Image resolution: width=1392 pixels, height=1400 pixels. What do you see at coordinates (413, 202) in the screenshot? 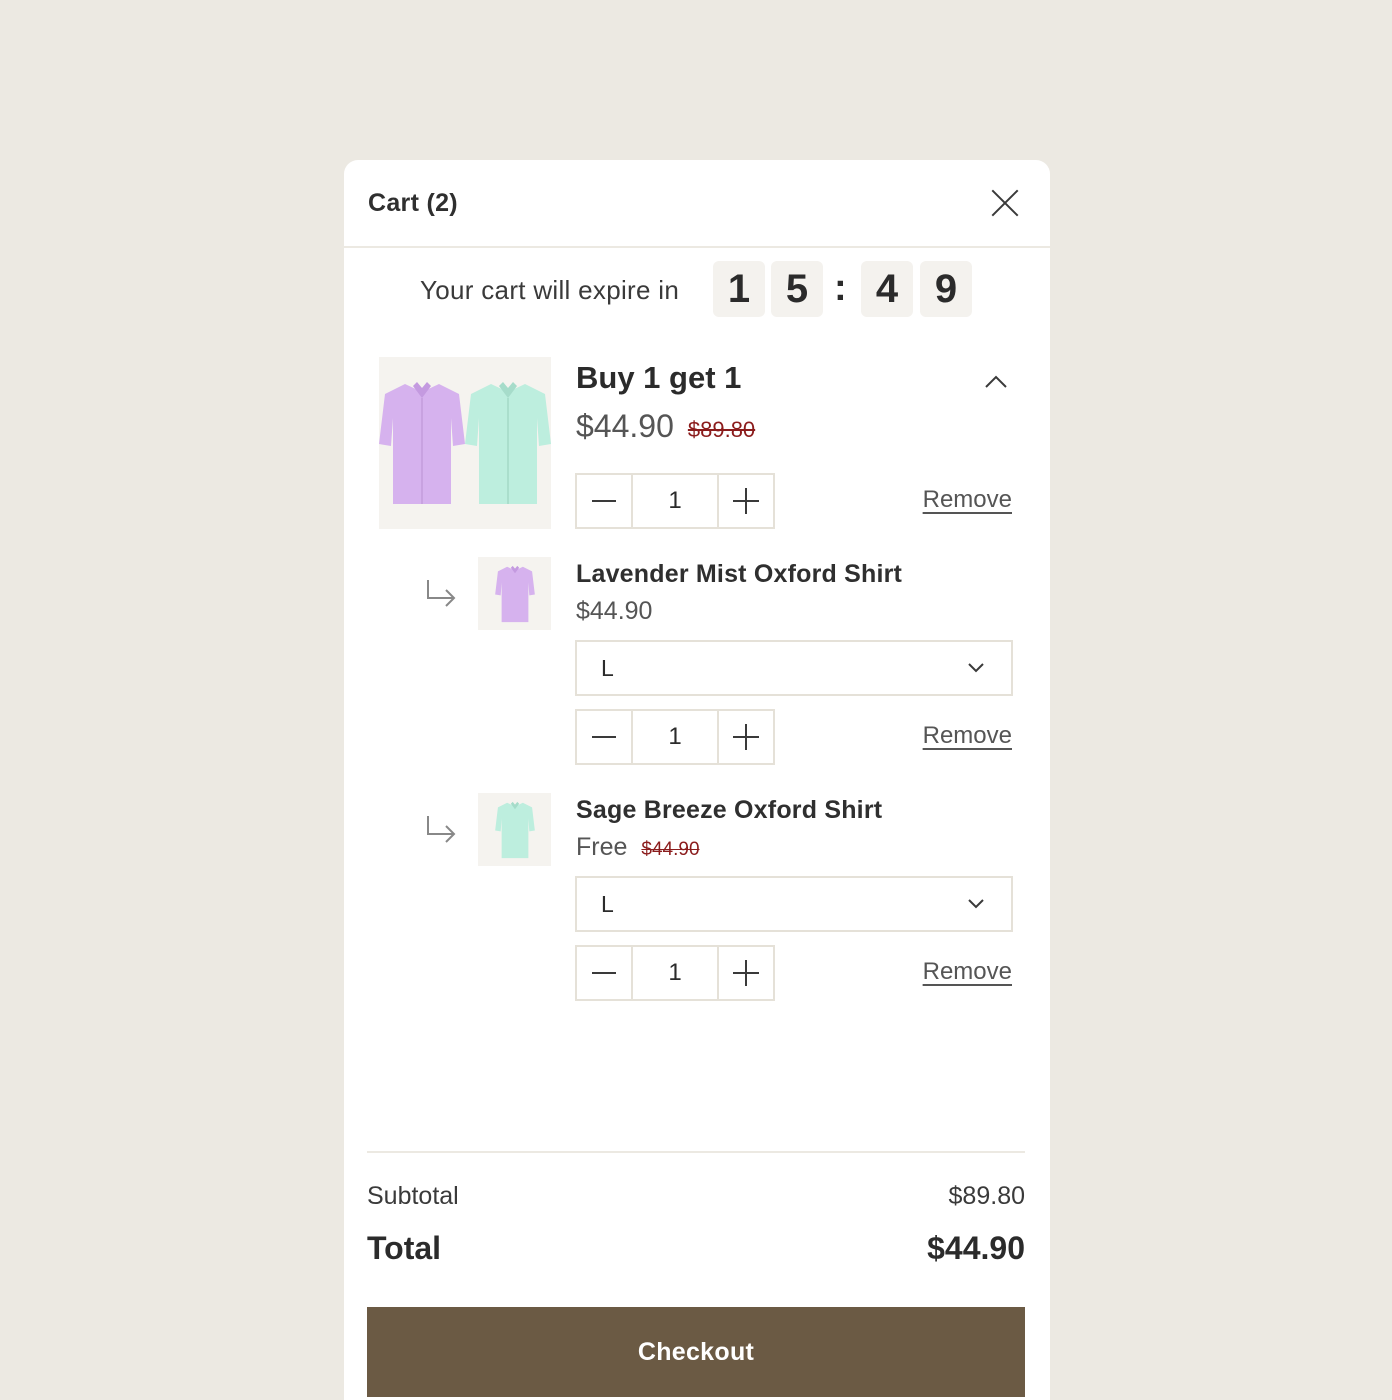
I see `cart-title: Cart (2)` at bounding box center [413, 202].